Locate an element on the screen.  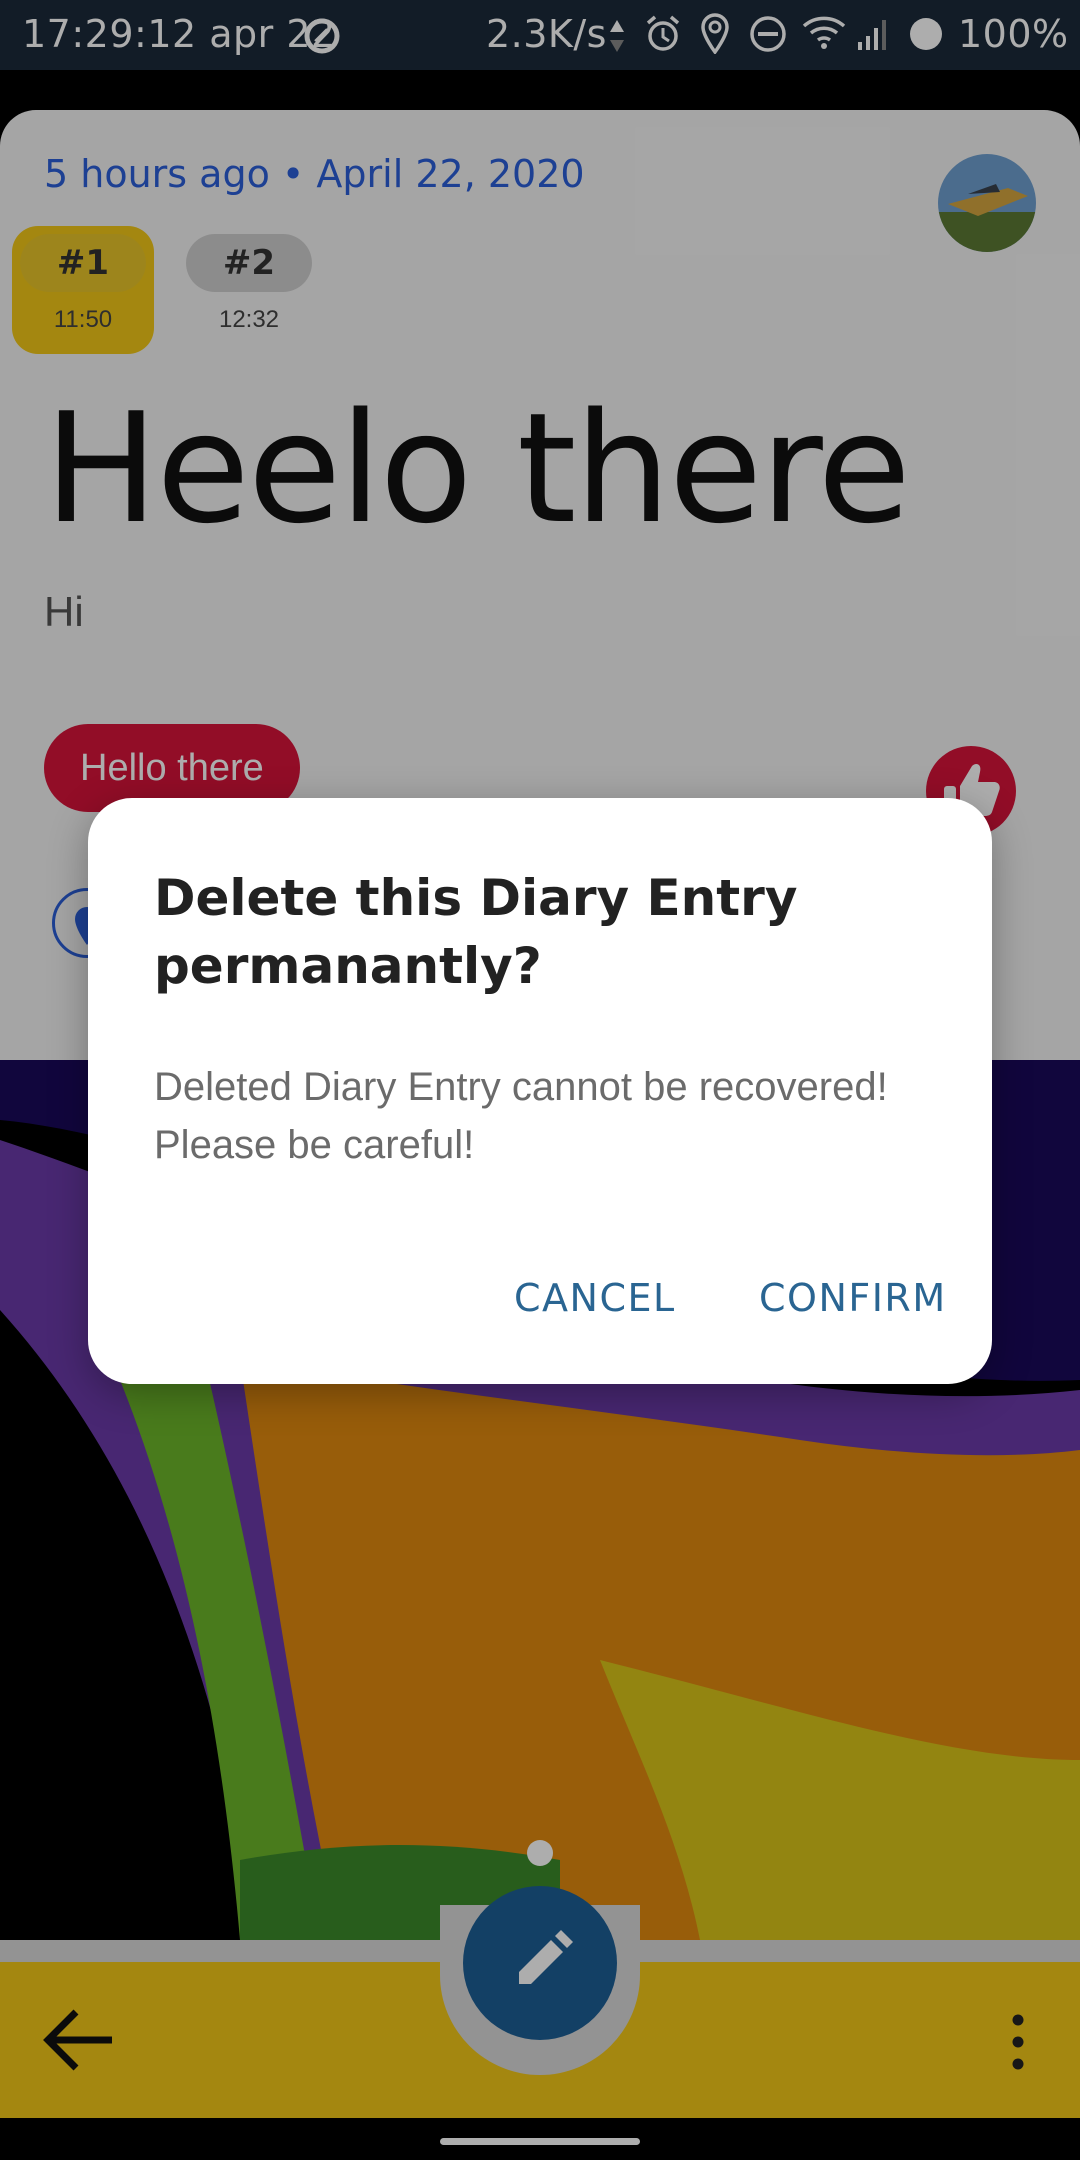
confirm-button: CONFIRM is located at coordinates (853, 1298).